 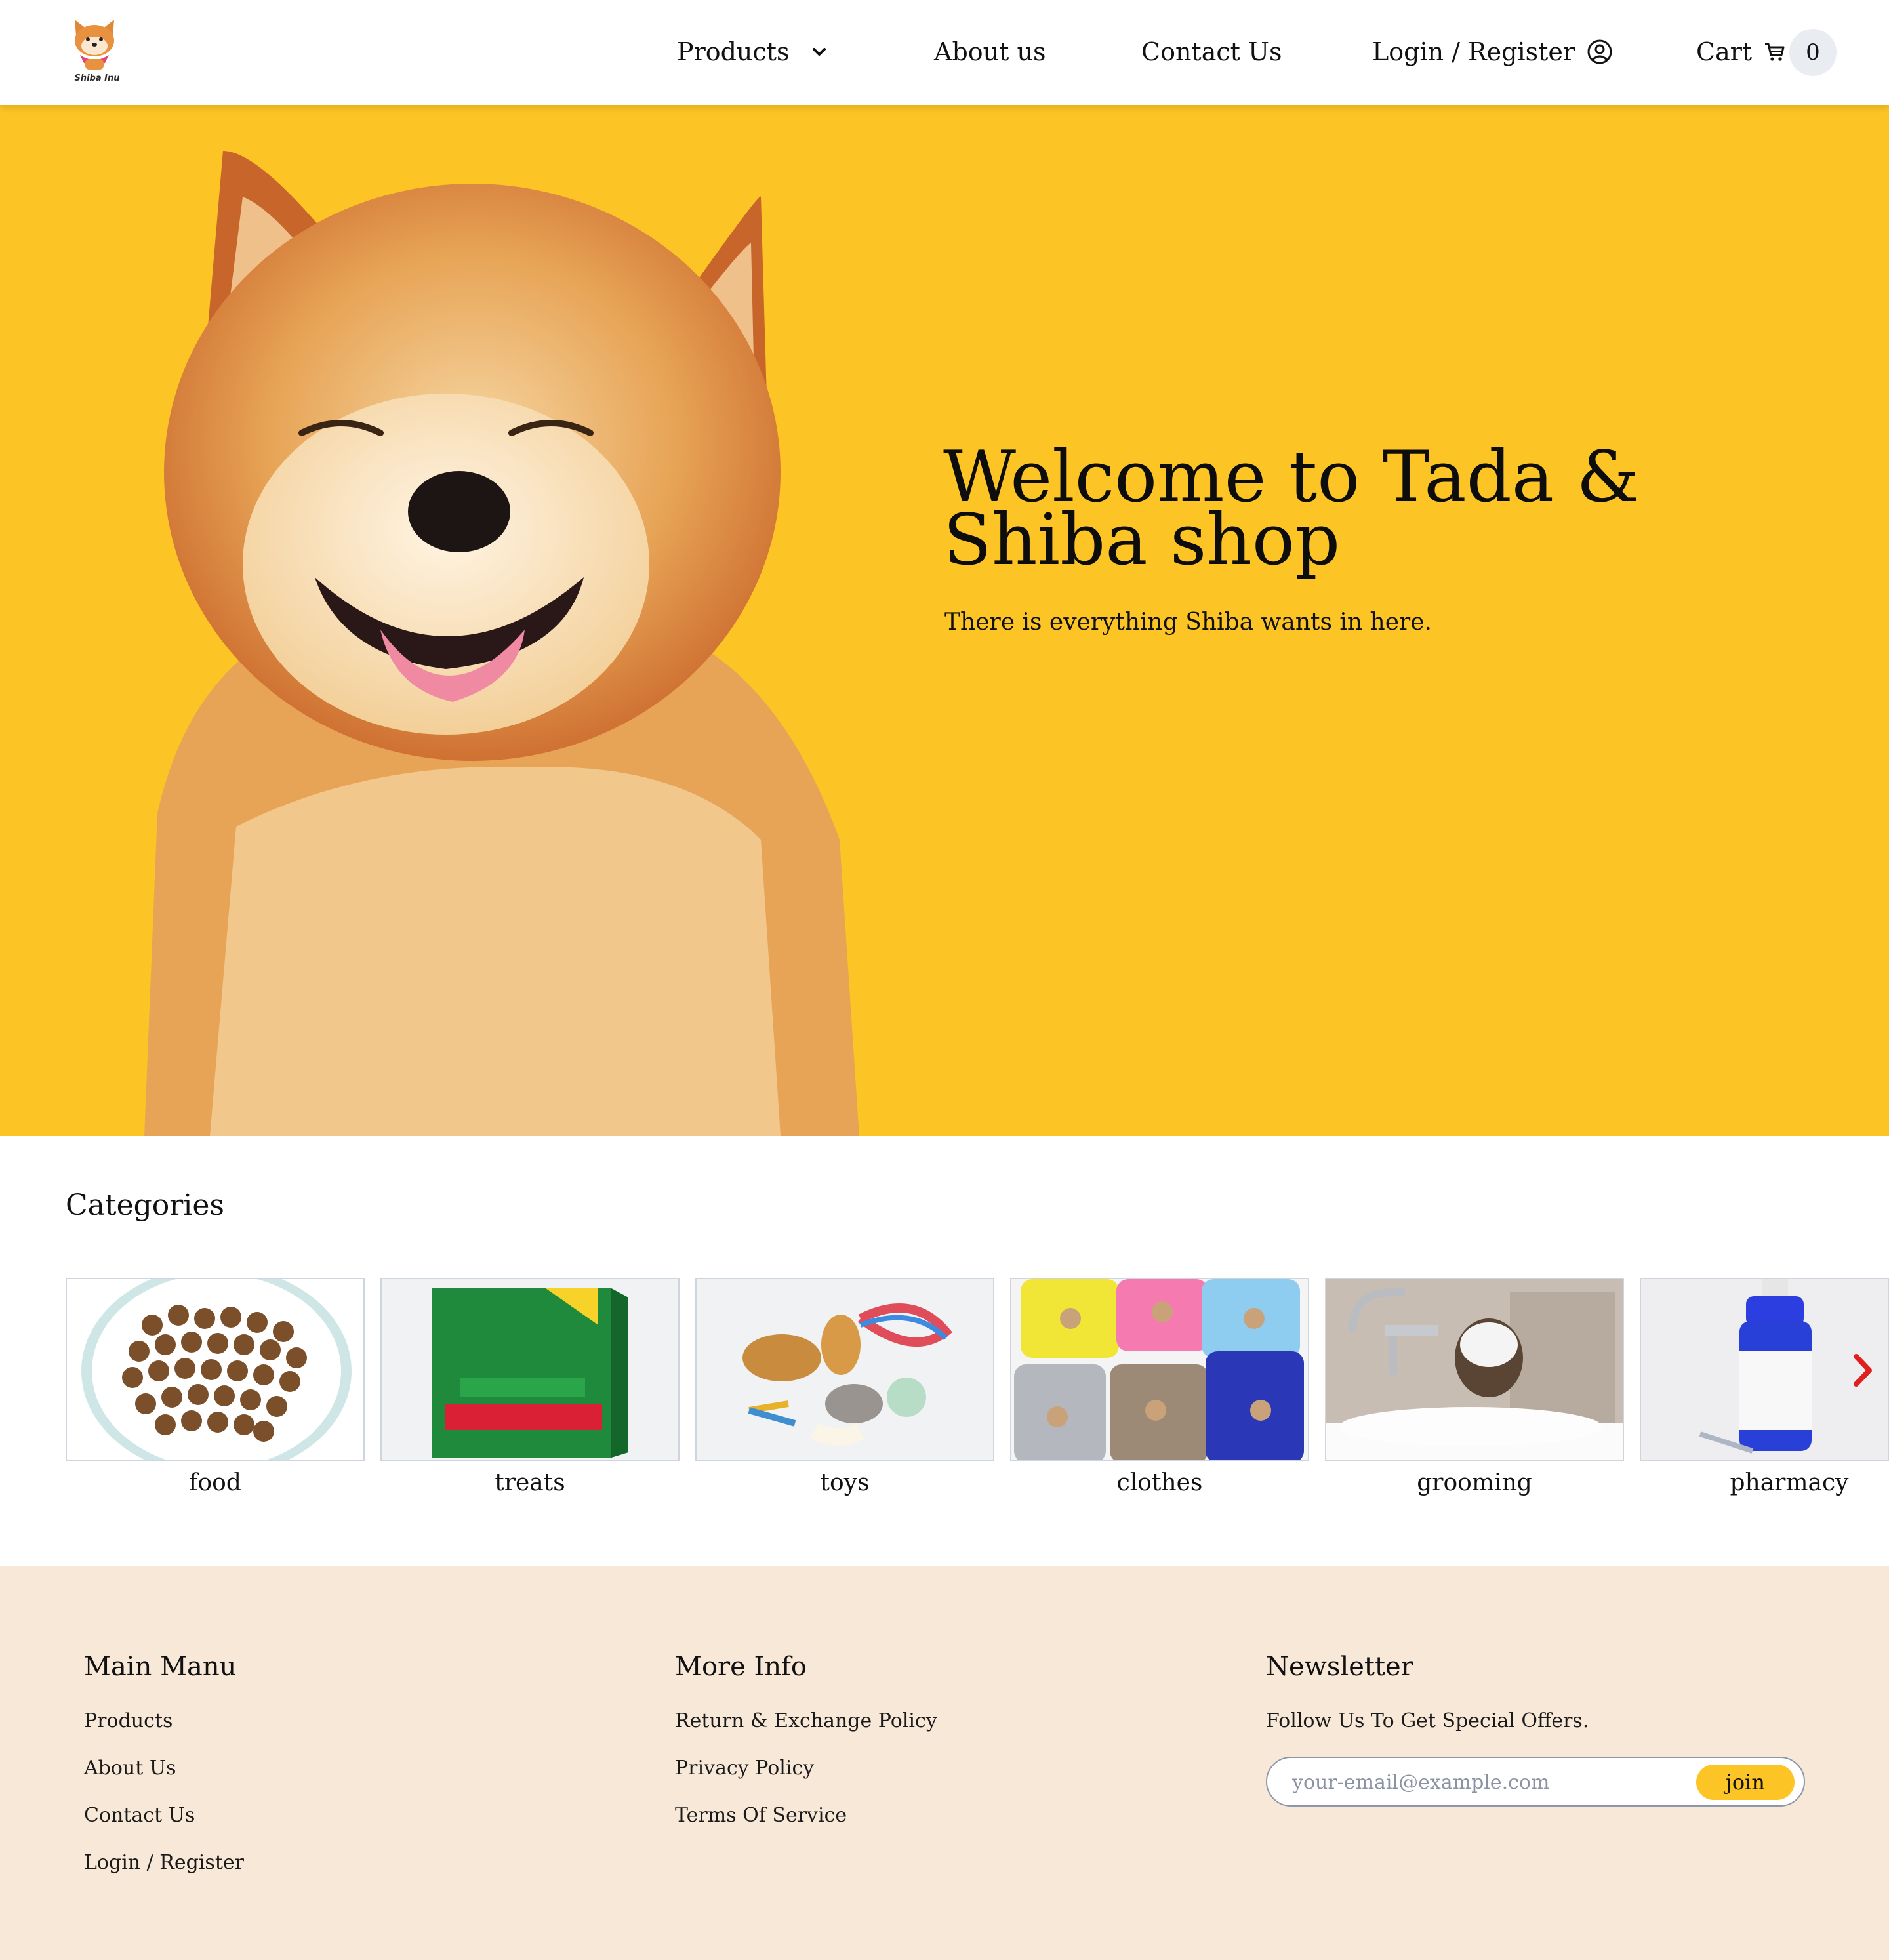 What do you see at coordinates (733, 52) in the screenshot?
I see `nav-products-label: Products` at bounding box center [733, 52].